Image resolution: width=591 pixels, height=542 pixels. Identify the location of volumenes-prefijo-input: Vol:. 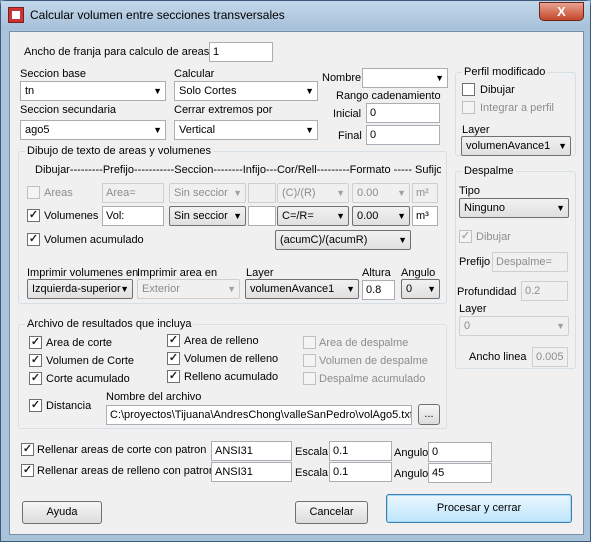
(133, 216).